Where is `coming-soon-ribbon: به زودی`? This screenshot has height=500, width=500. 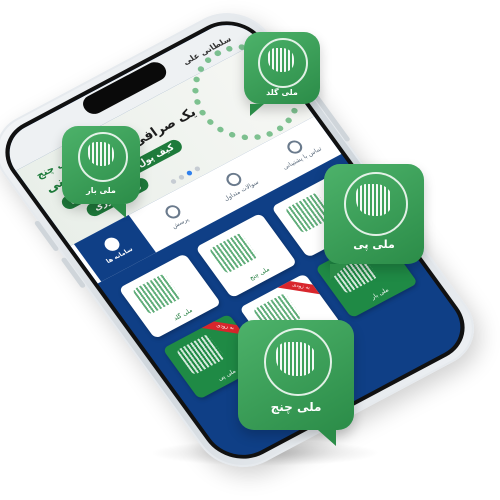 coming-soon-ribbon: به زودی is located at coordinates (301, 287).